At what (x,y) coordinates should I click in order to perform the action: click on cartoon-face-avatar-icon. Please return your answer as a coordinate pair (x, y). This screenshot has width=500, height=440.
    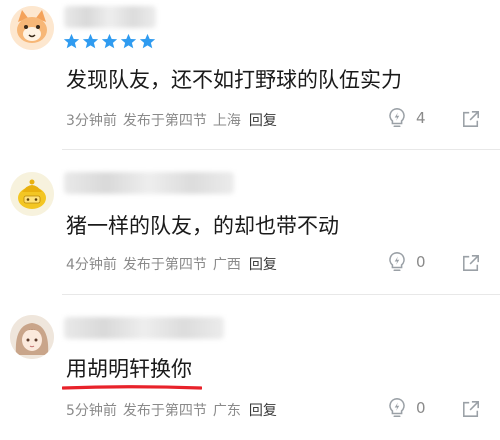
    Looking at the image, I should click on (32, 28).